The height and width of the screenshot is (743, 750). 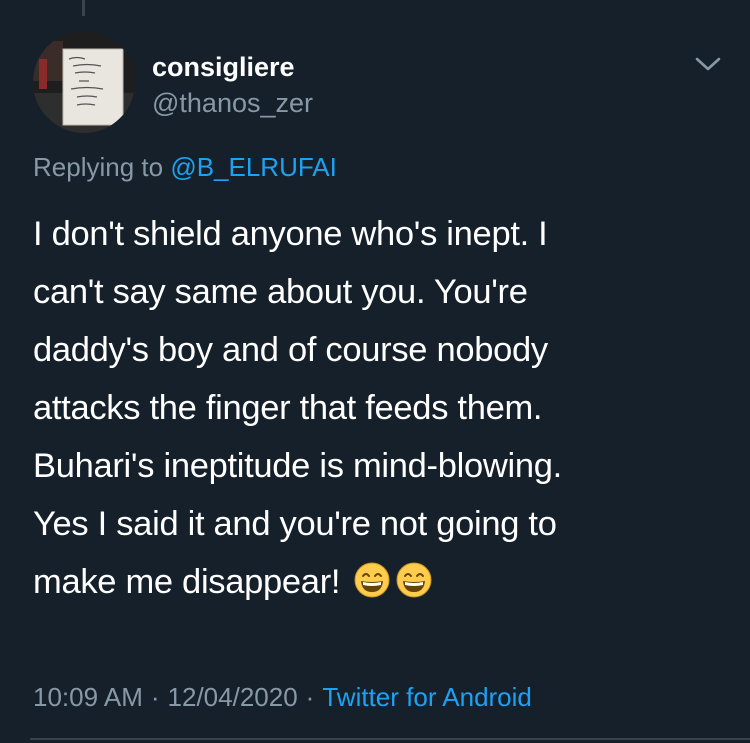 What do you see at coordinates (297, 466) in the screenshot?
I see `tweet-text-line: Buhari's ineptitude is mind-blowing.` at bounding box center [297, 466].